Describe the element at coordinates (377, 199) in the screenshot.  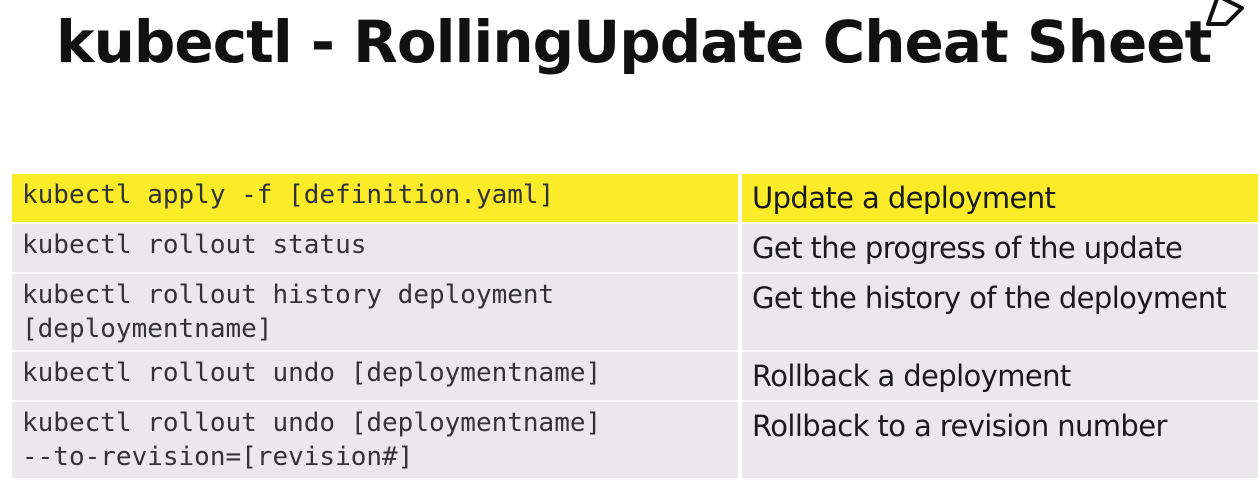
I see `command-cell: kubectl apply -f [definition.yaml]` at that location.